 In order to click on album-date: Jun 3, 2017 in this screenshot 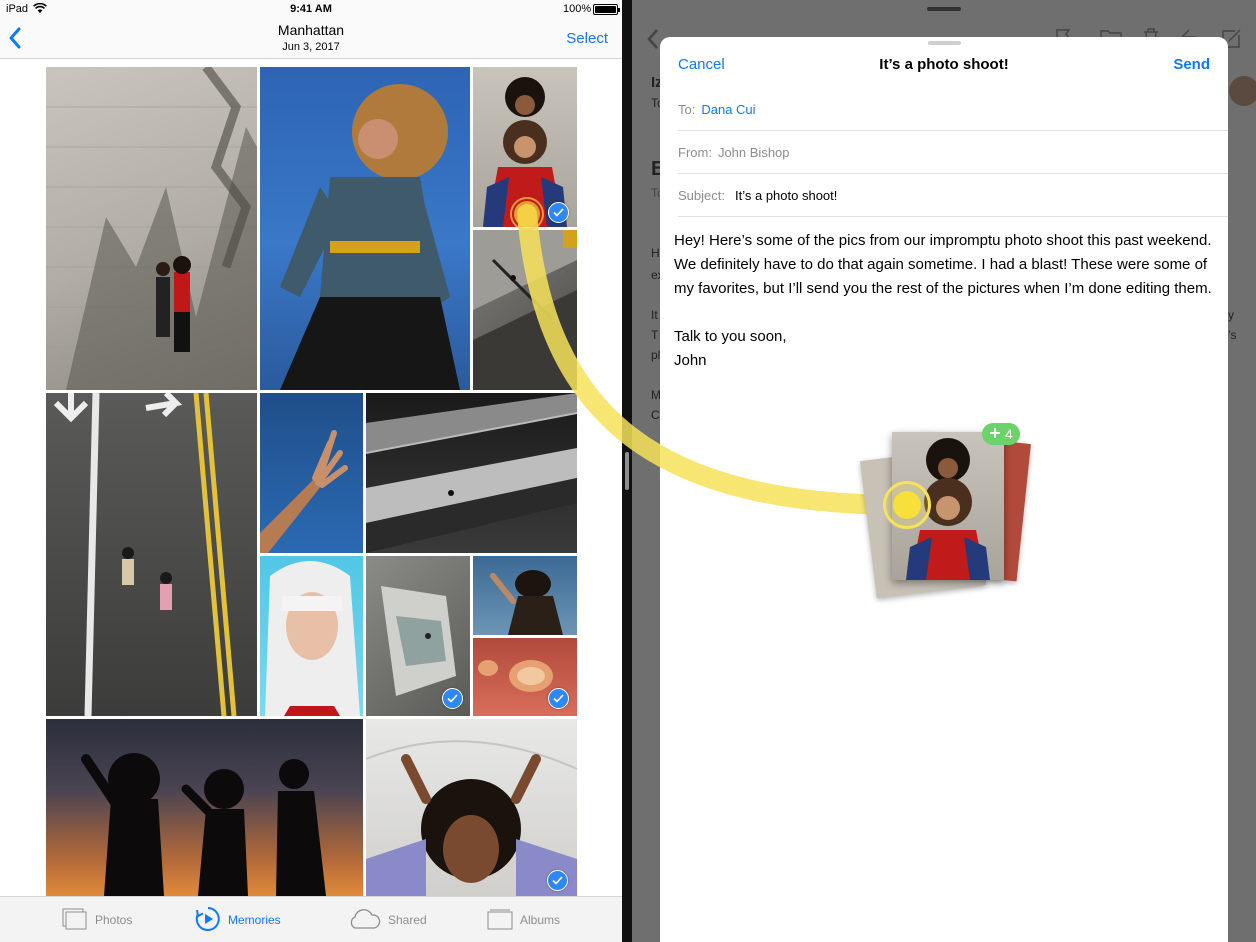, I will do `click(311, 47)`.